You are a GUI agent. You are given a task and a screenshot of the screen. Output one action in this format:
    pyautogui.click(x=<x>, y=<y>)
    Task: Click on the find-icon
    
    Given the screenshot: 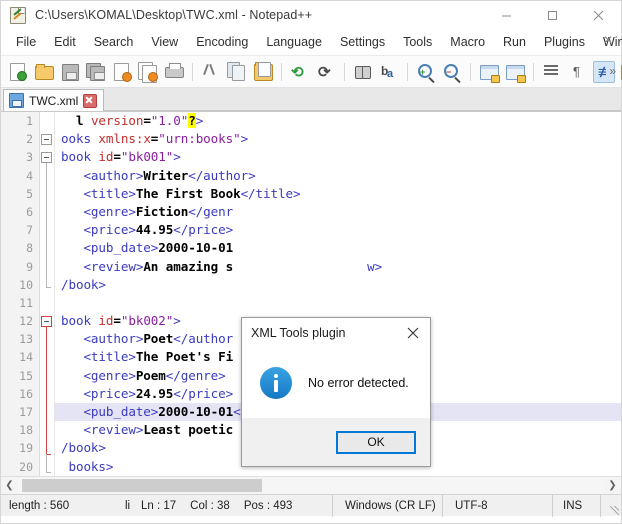 What is the action you would take?
    pyautogui.click(x=363, y=72)
    